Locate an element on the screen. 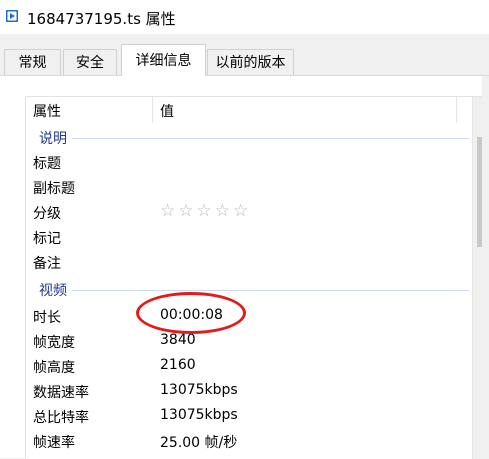 This screenshot has width=489, height=459. property-key: 数据速率 is located at coordinates (61, 393).